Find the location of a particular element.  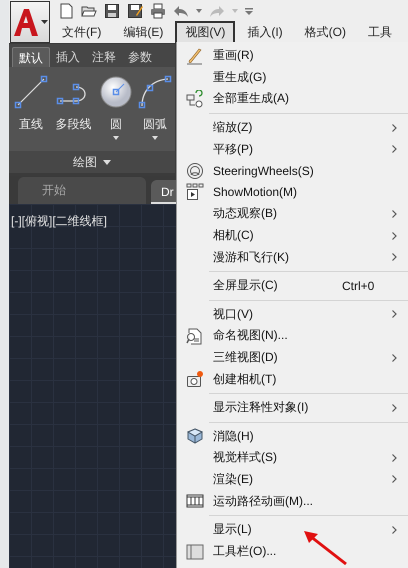

showmotion-icon is located at coordinates (195, 192).